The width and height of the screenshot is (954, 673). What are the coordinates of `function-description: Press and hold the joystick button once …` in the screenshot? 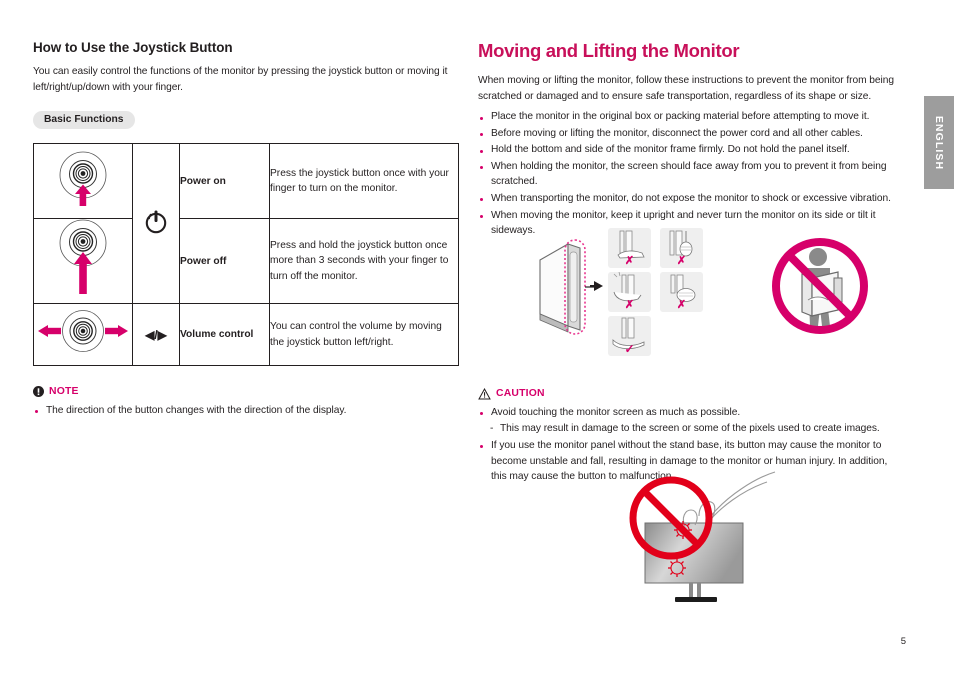 It's located at (364, 261).